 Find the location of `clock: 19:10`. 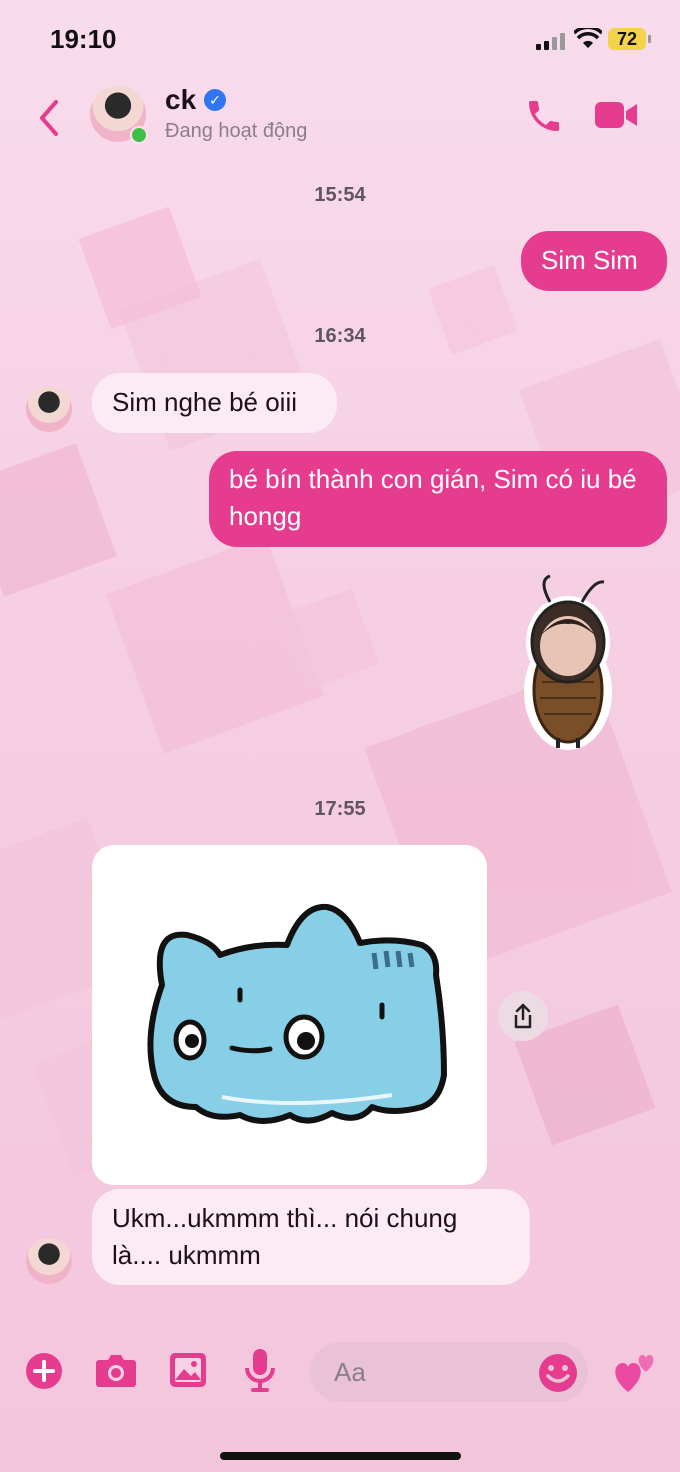

clock: 19:10 is located at coordinates (83, 39).